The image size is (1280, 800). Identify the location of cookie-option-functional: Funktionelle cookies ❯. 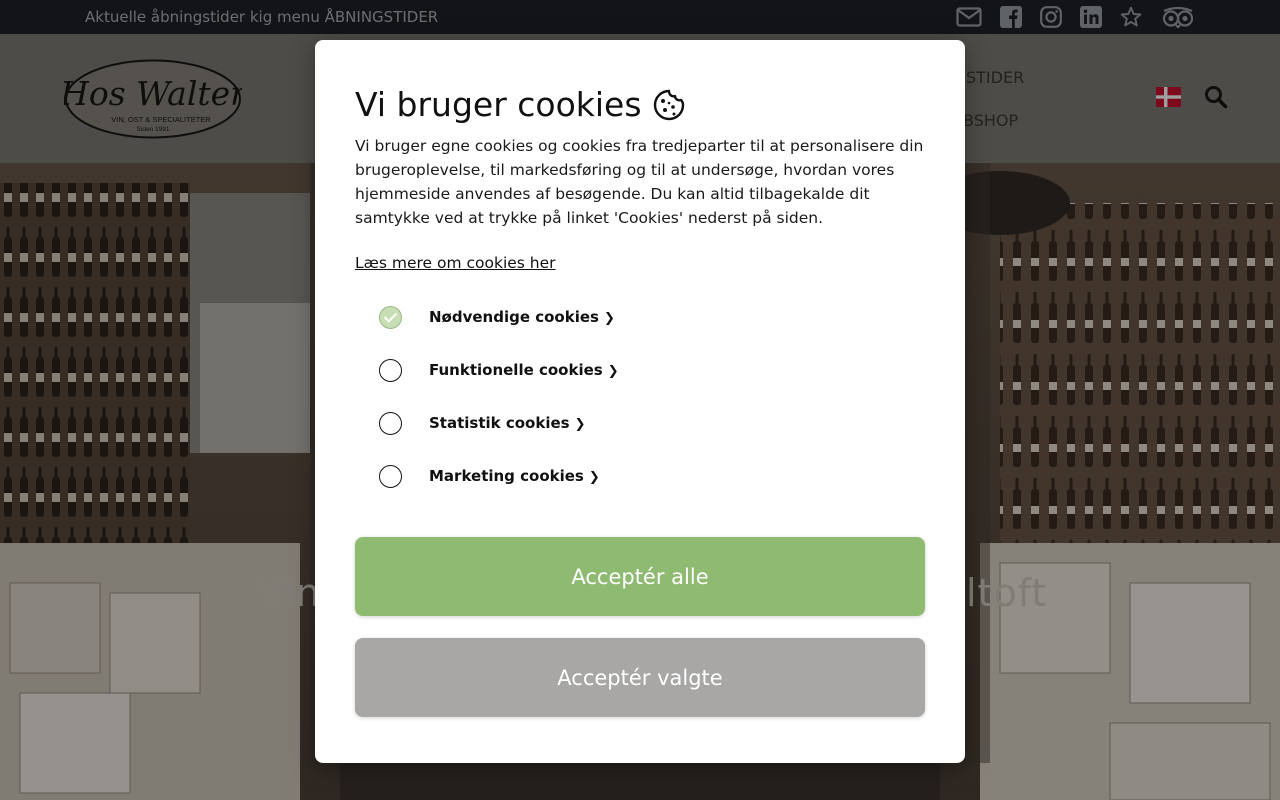
(499, 370).